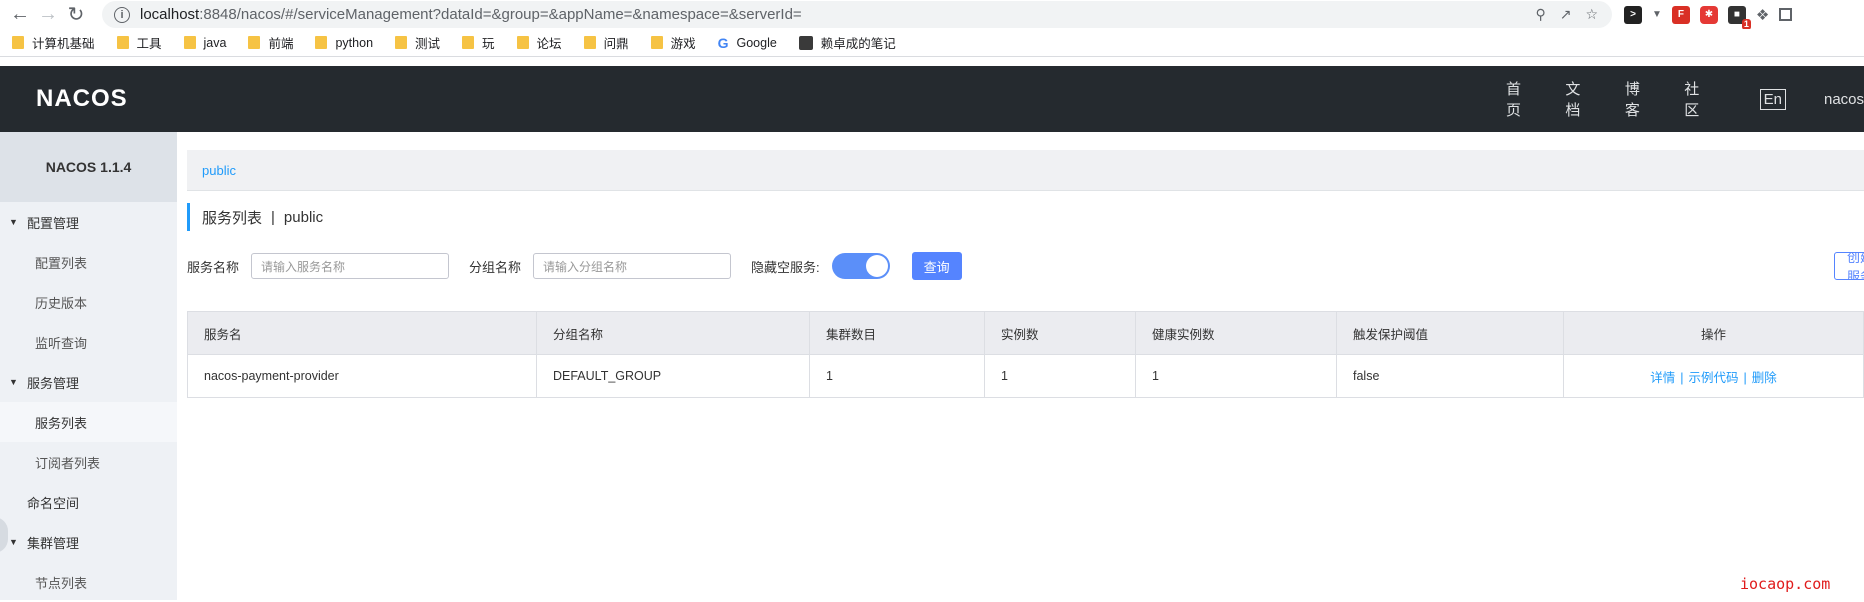 Image resolution: width=1864 pixels, height=602 pixels. I want to click on cell-healthy-count: 1, so click(1236, 376).